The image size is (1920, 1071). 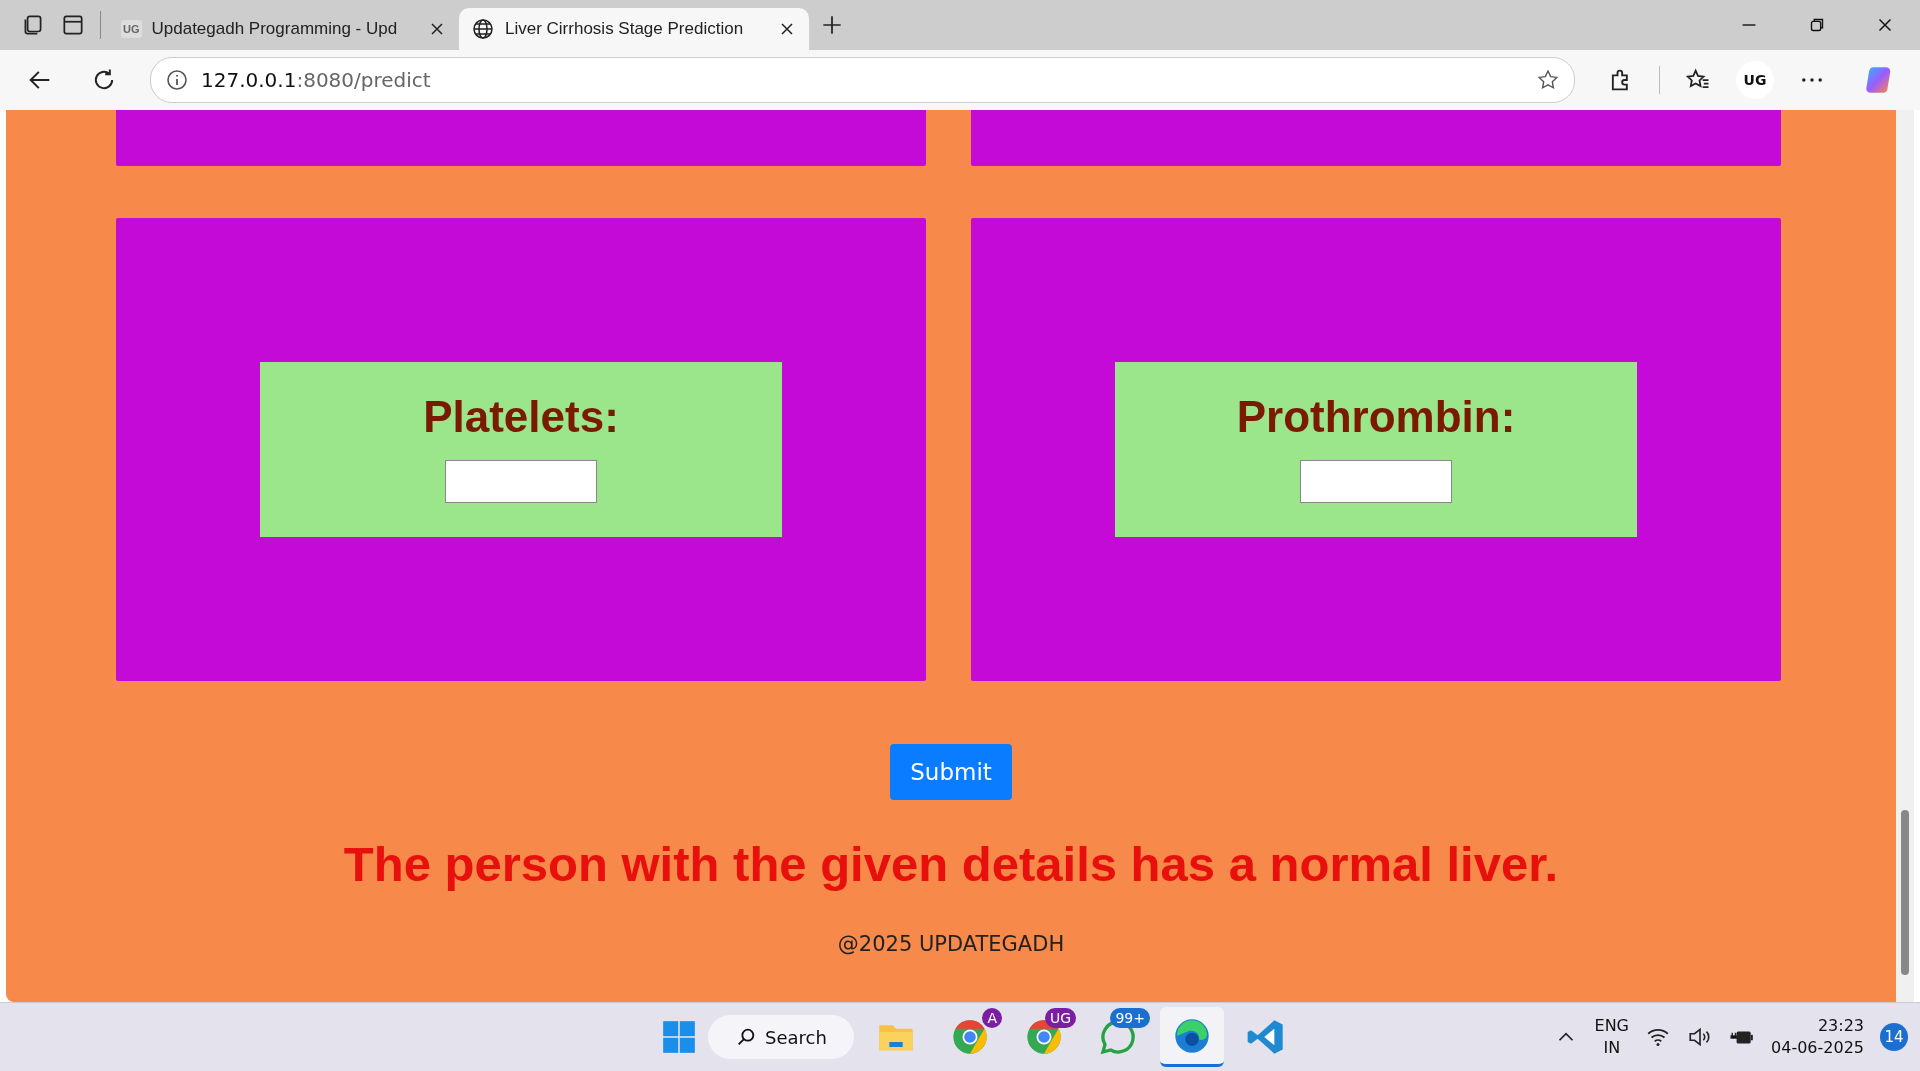 I want to click on browser-tab: UG Updategadh Programming - Upd, so click(x=284, y=28).